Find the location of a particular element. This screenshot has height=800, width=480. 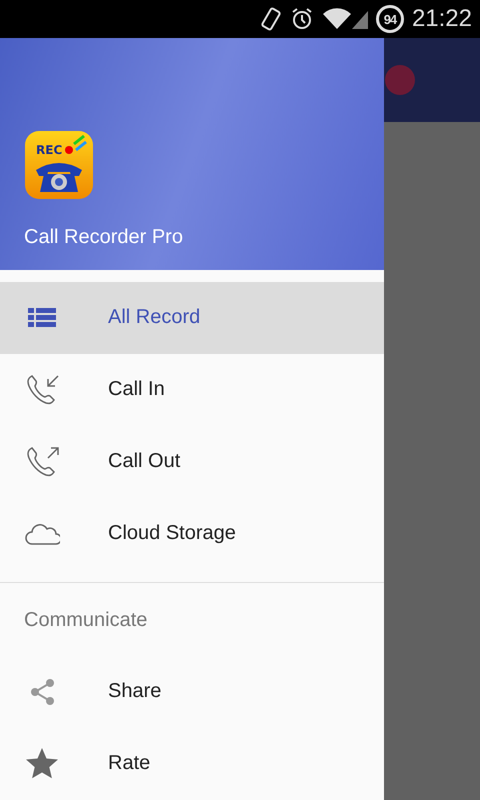

menu-item: Cloud Storage is located at coordinates (192, 534).